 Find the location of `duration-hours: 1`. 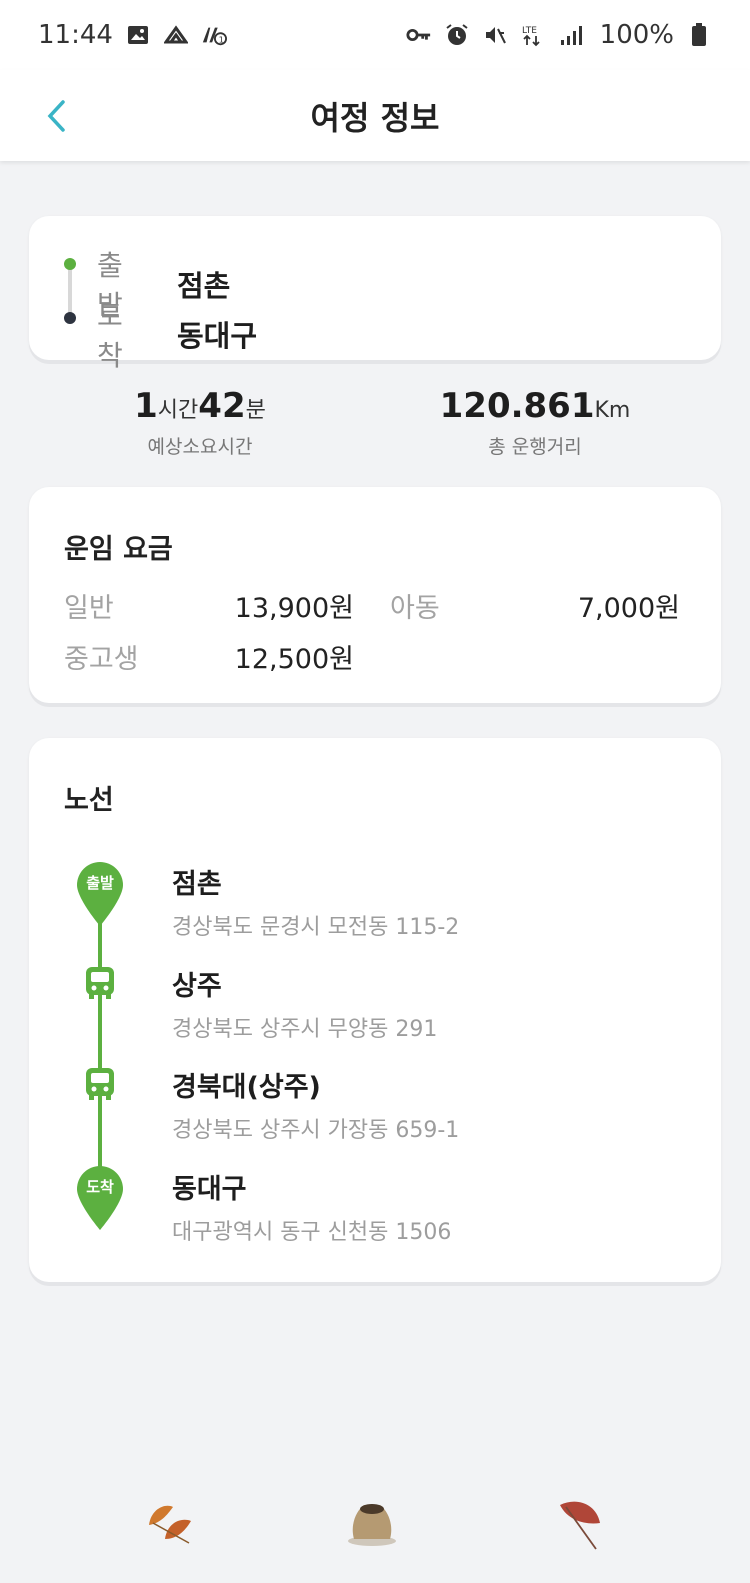

duration-hours: 1 is located at coordinates (146, 406).